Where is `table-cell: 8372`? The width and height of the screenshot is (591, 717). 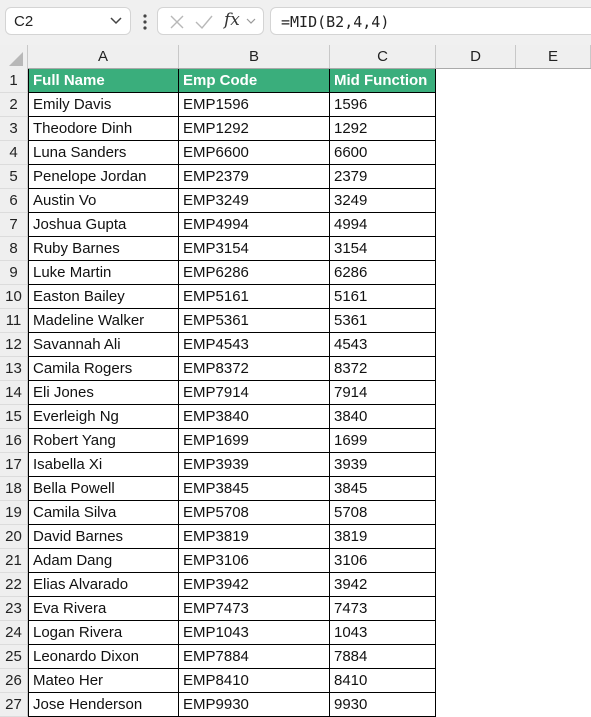 table-cell: 8372 is located at coordinates (383, 369).